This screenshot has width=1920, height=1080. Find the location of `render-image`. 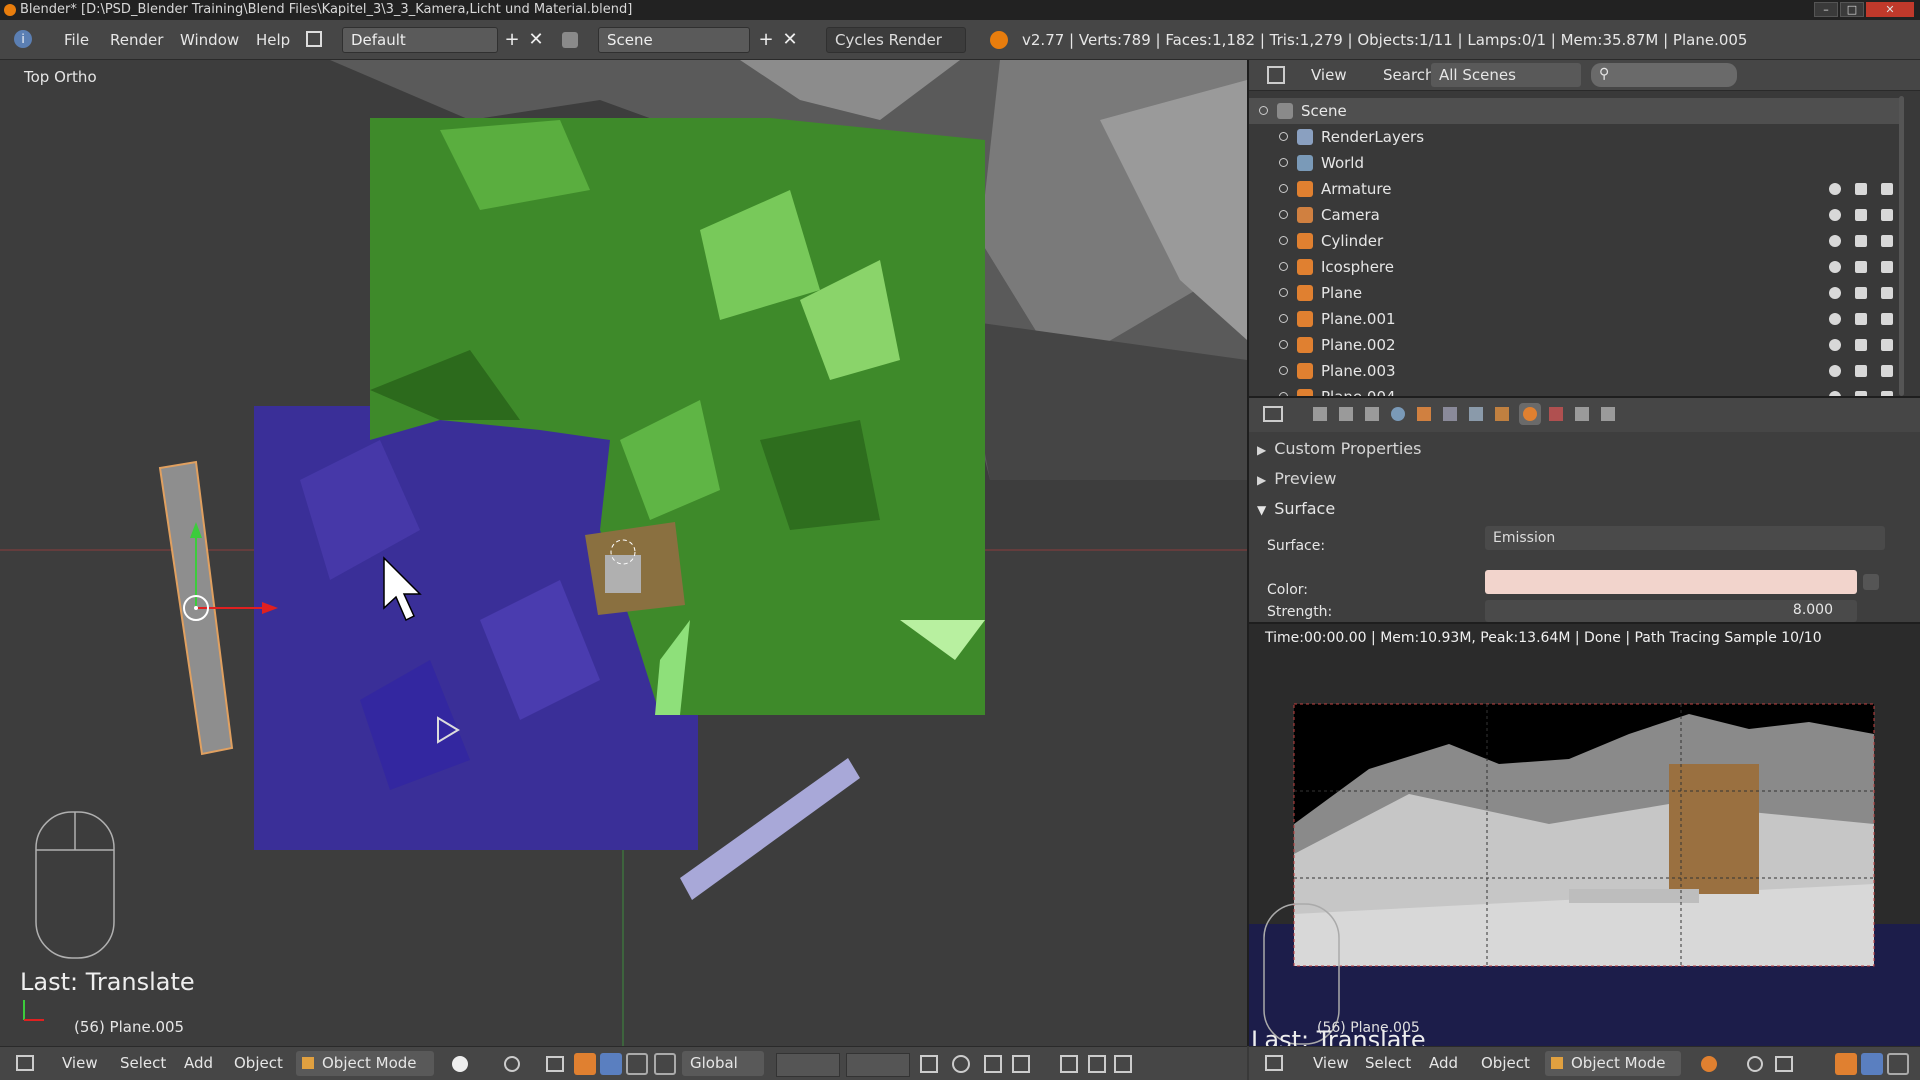

render-image is located at coordinates (1584, 835).